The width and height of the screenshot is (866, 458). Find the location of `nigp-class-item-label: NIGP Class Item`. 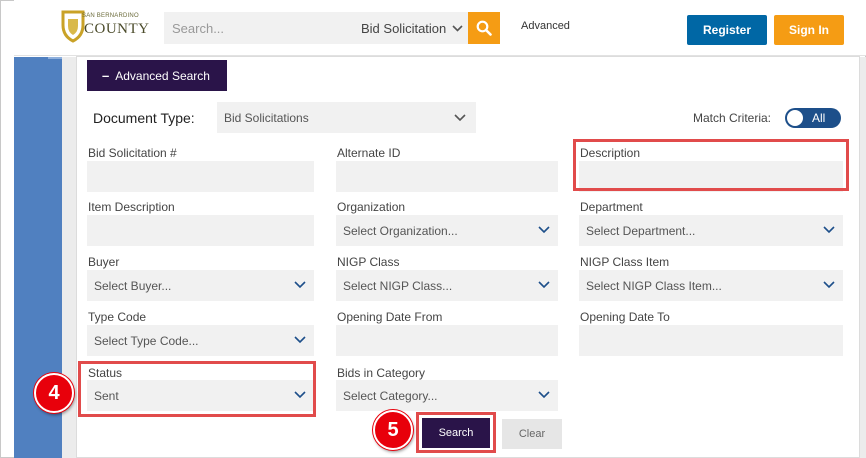

nigp-class-item-label: NIGP Class Item is located at coordinates (625, 262).